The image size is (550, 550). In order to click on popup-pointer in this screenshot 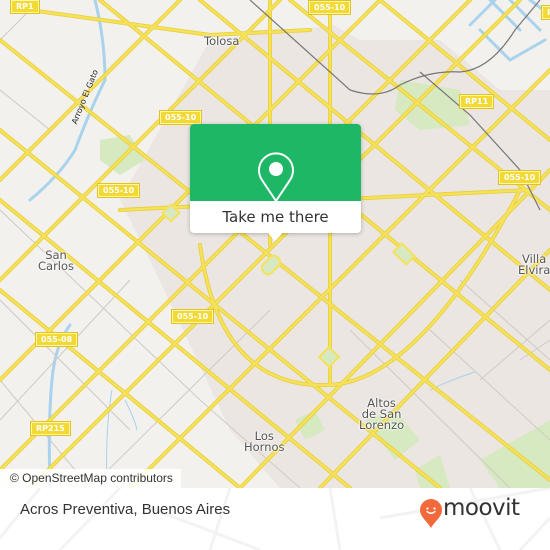, I will do `click(275, 236)`.